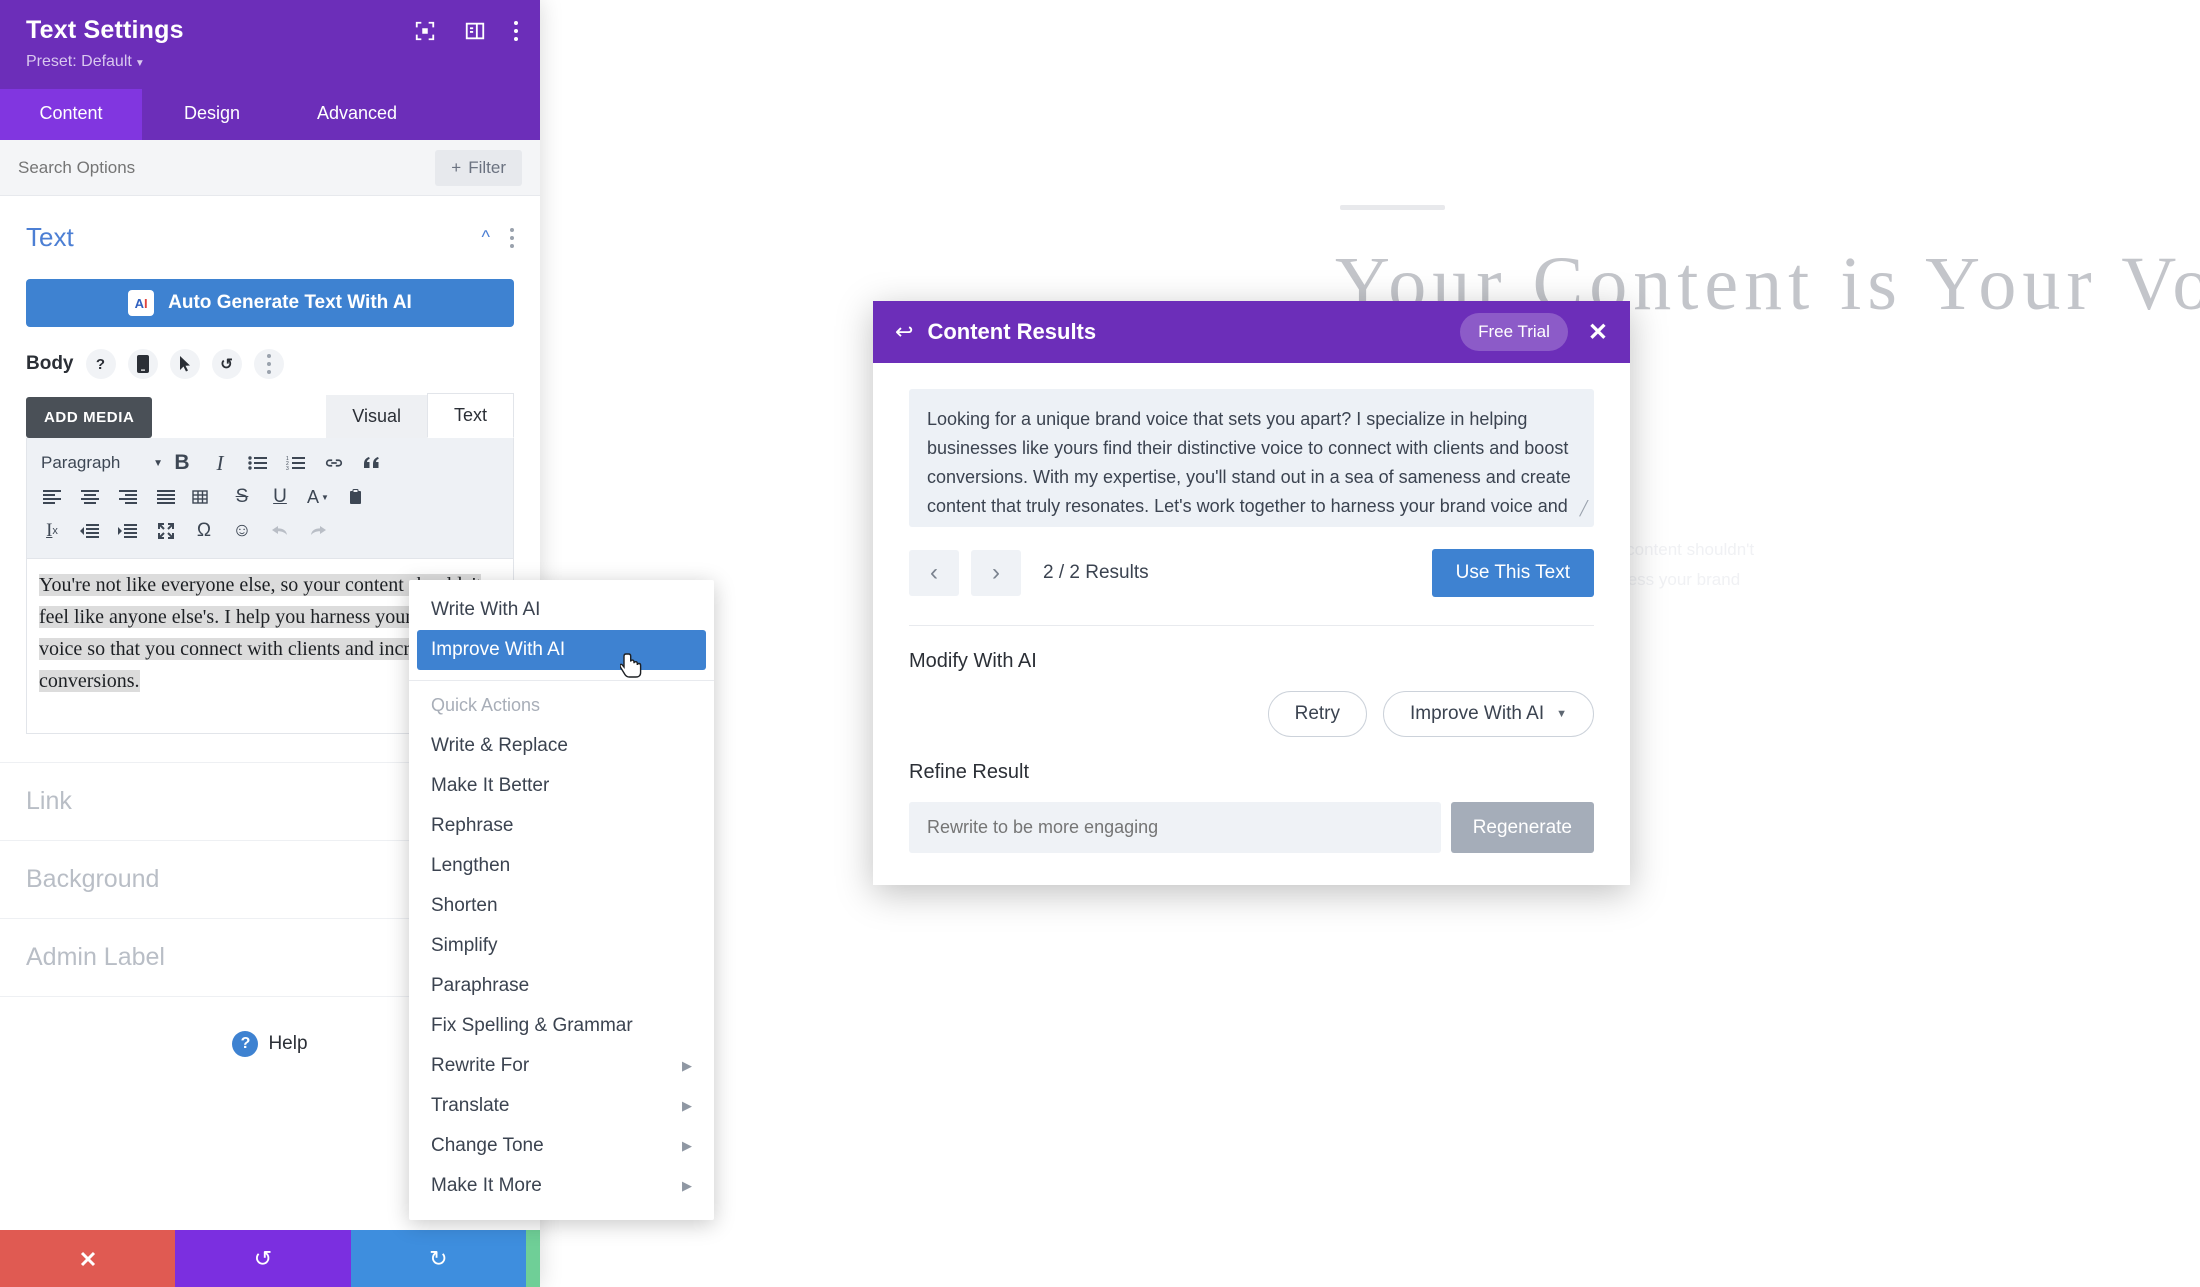 This screenshot has height=1287, width=2200. What do you see at coordinates (475, 31) in the screenshot?
I see `layout-icon` at bounding box center [475, 31].